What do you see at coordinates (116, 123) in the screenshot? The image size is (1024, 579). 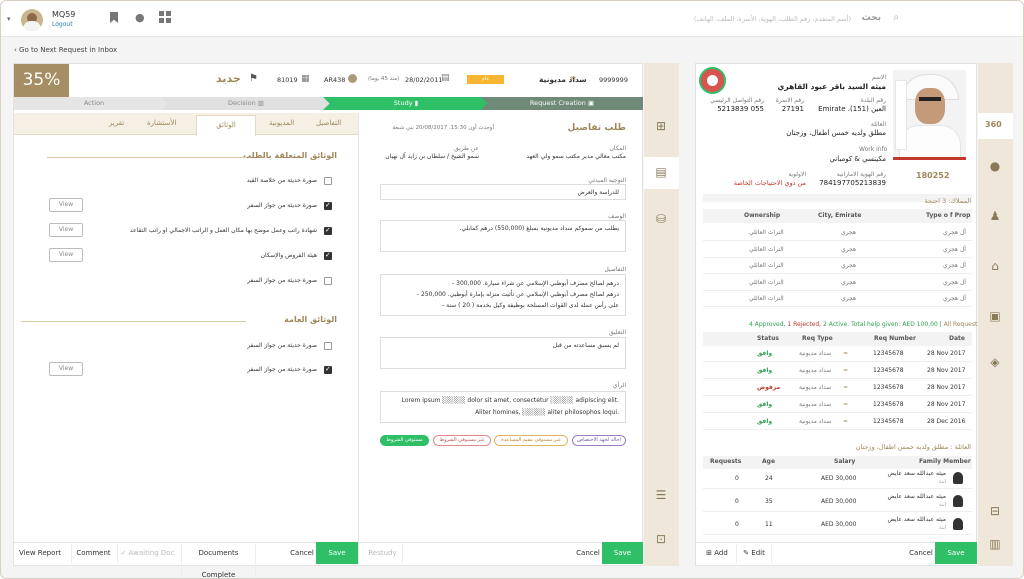 I see `tab-report: تقرير` at bounding box center [116, 123].